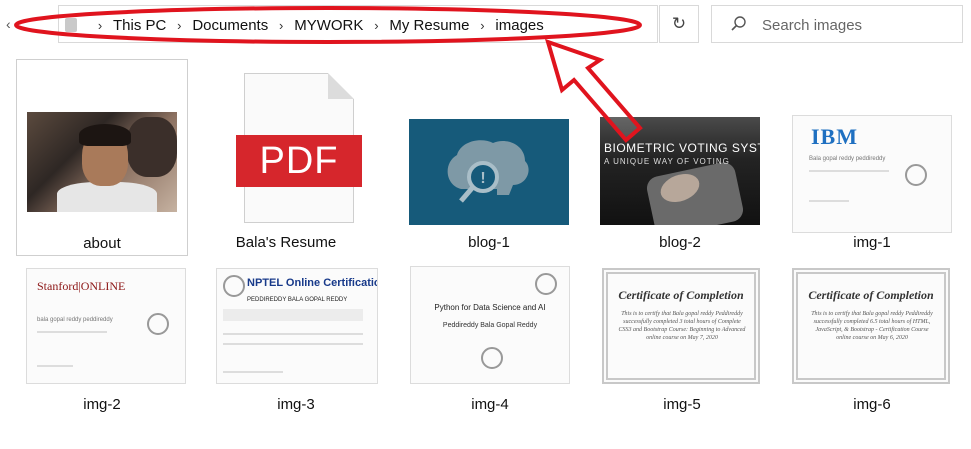 The image size is (971, 449). What do you see at coordinates (519, 25) in the screenshot?
I see `breadcrumb-images: images` at bounding box center [519, 25].